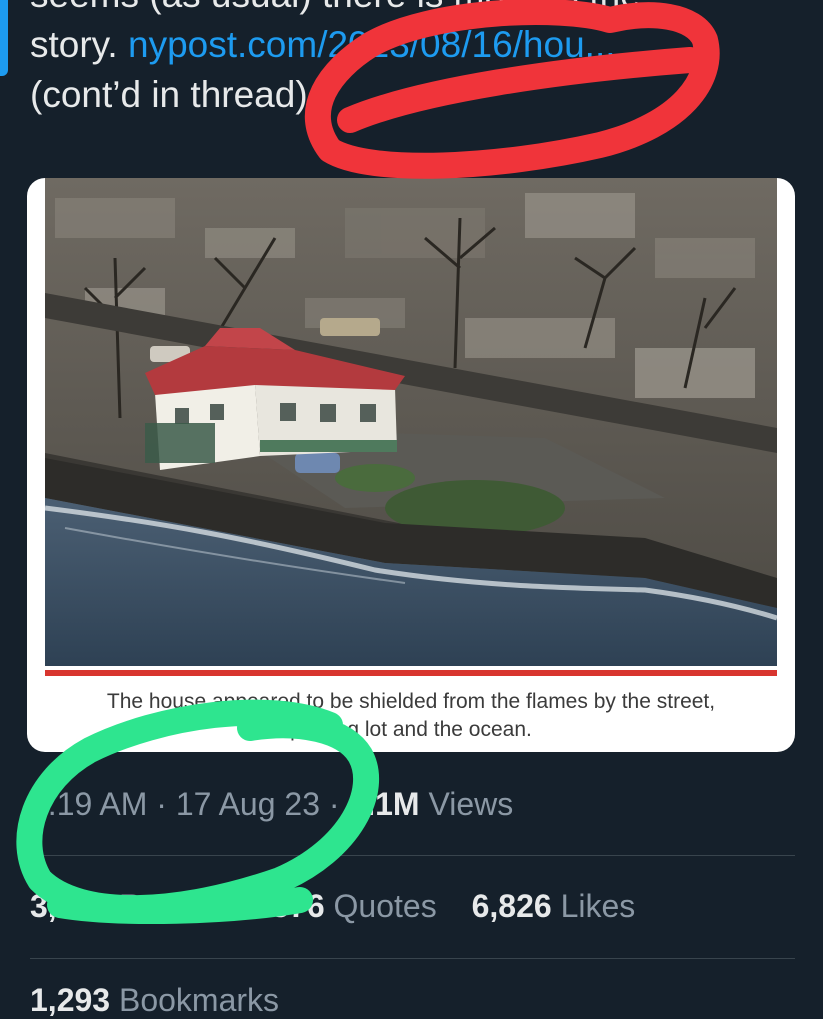 Image resolution: width=823 pixels, height=1019 pixels. I want to click on bookmarks-label: Bookmarks, so click(199, 1000).